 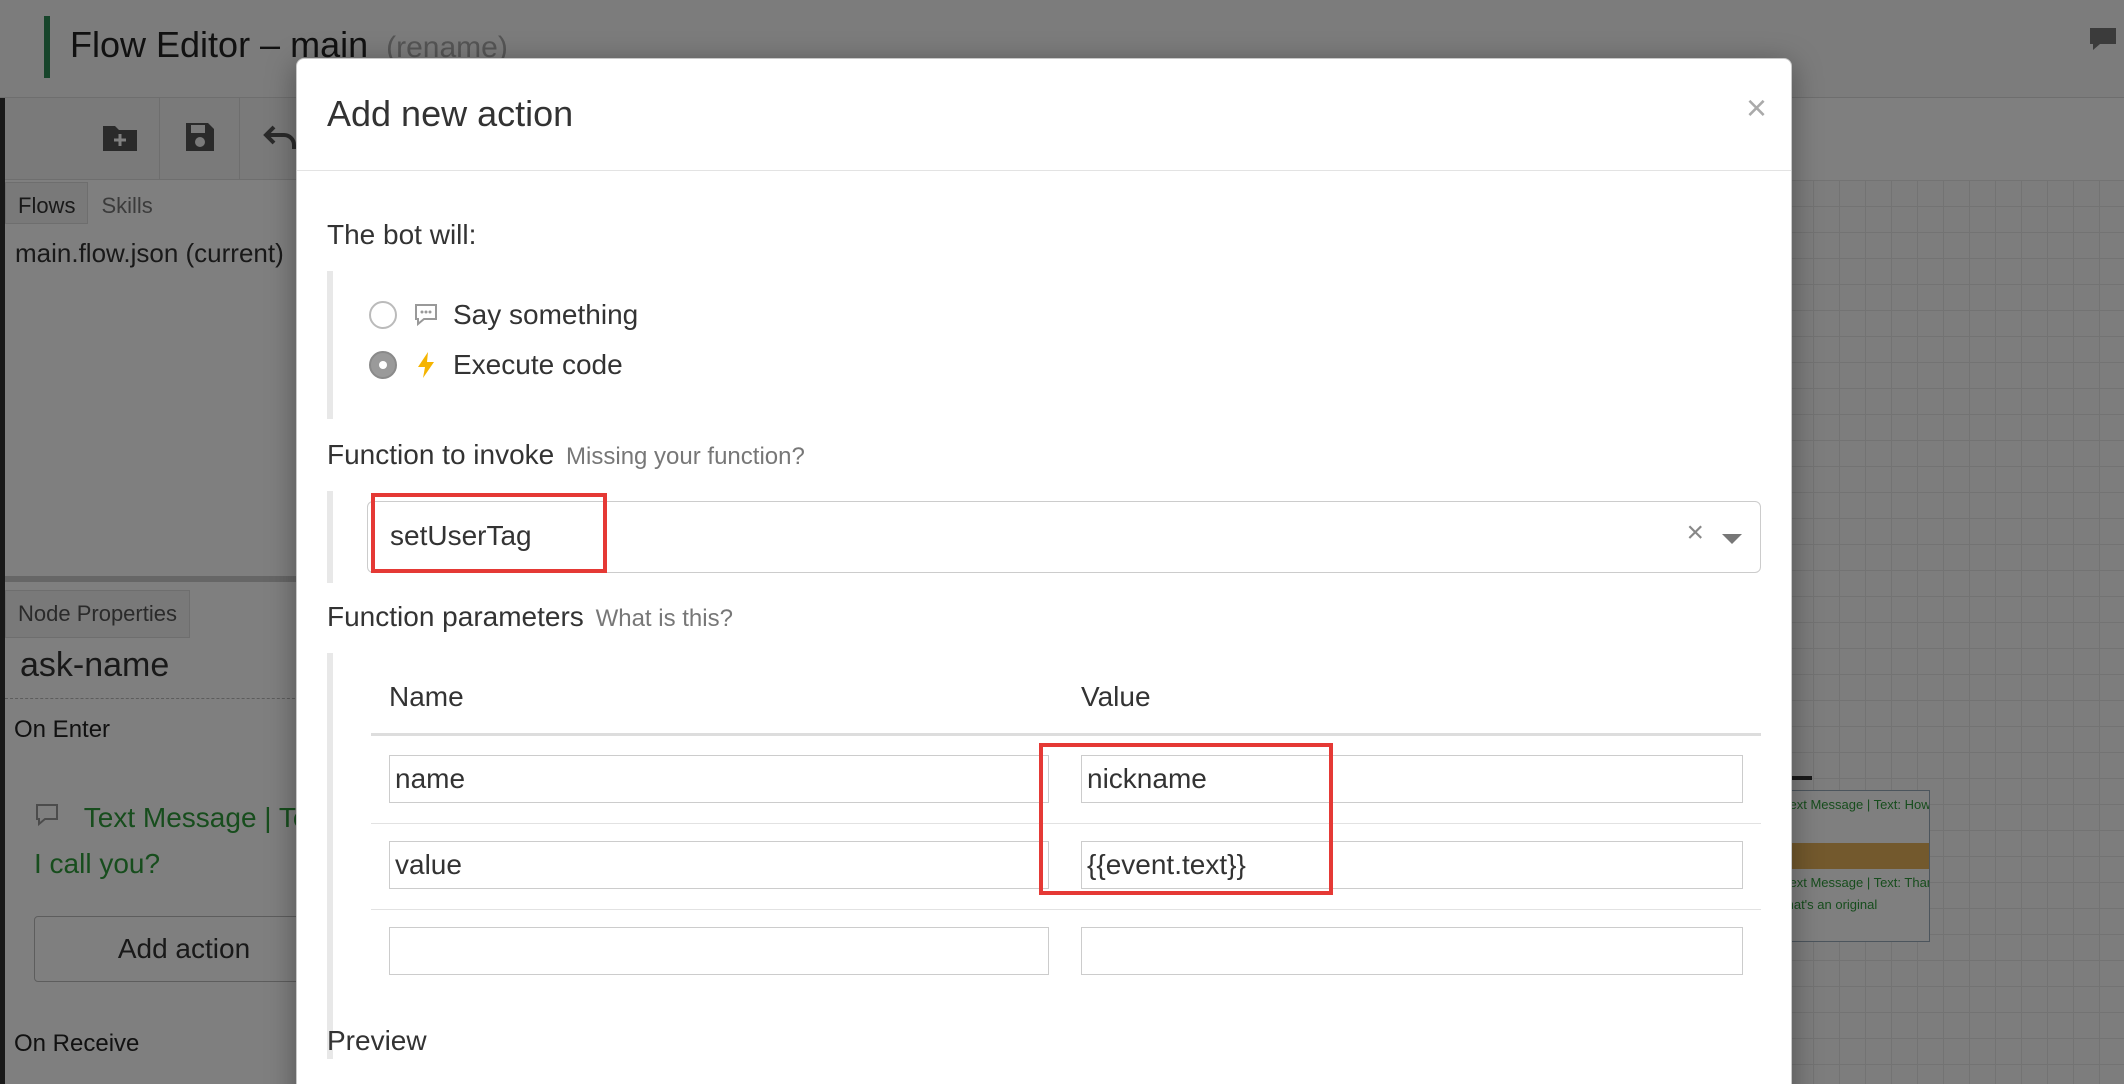 I want to click on what-is-this-link: What is this?, so click(x=664, y=618).